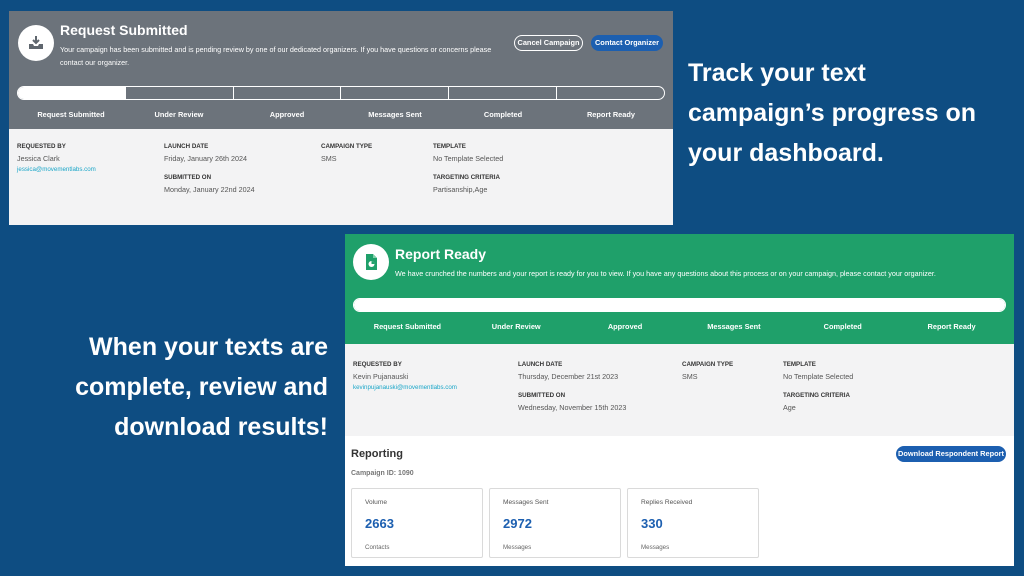 The height and width of the screenshot is (576, 1024). What do you see at coordinates (381, 376) in the screenshot?
I see `requested-by-name: Kevin Pujanauski` at bounding box center [381, 376].